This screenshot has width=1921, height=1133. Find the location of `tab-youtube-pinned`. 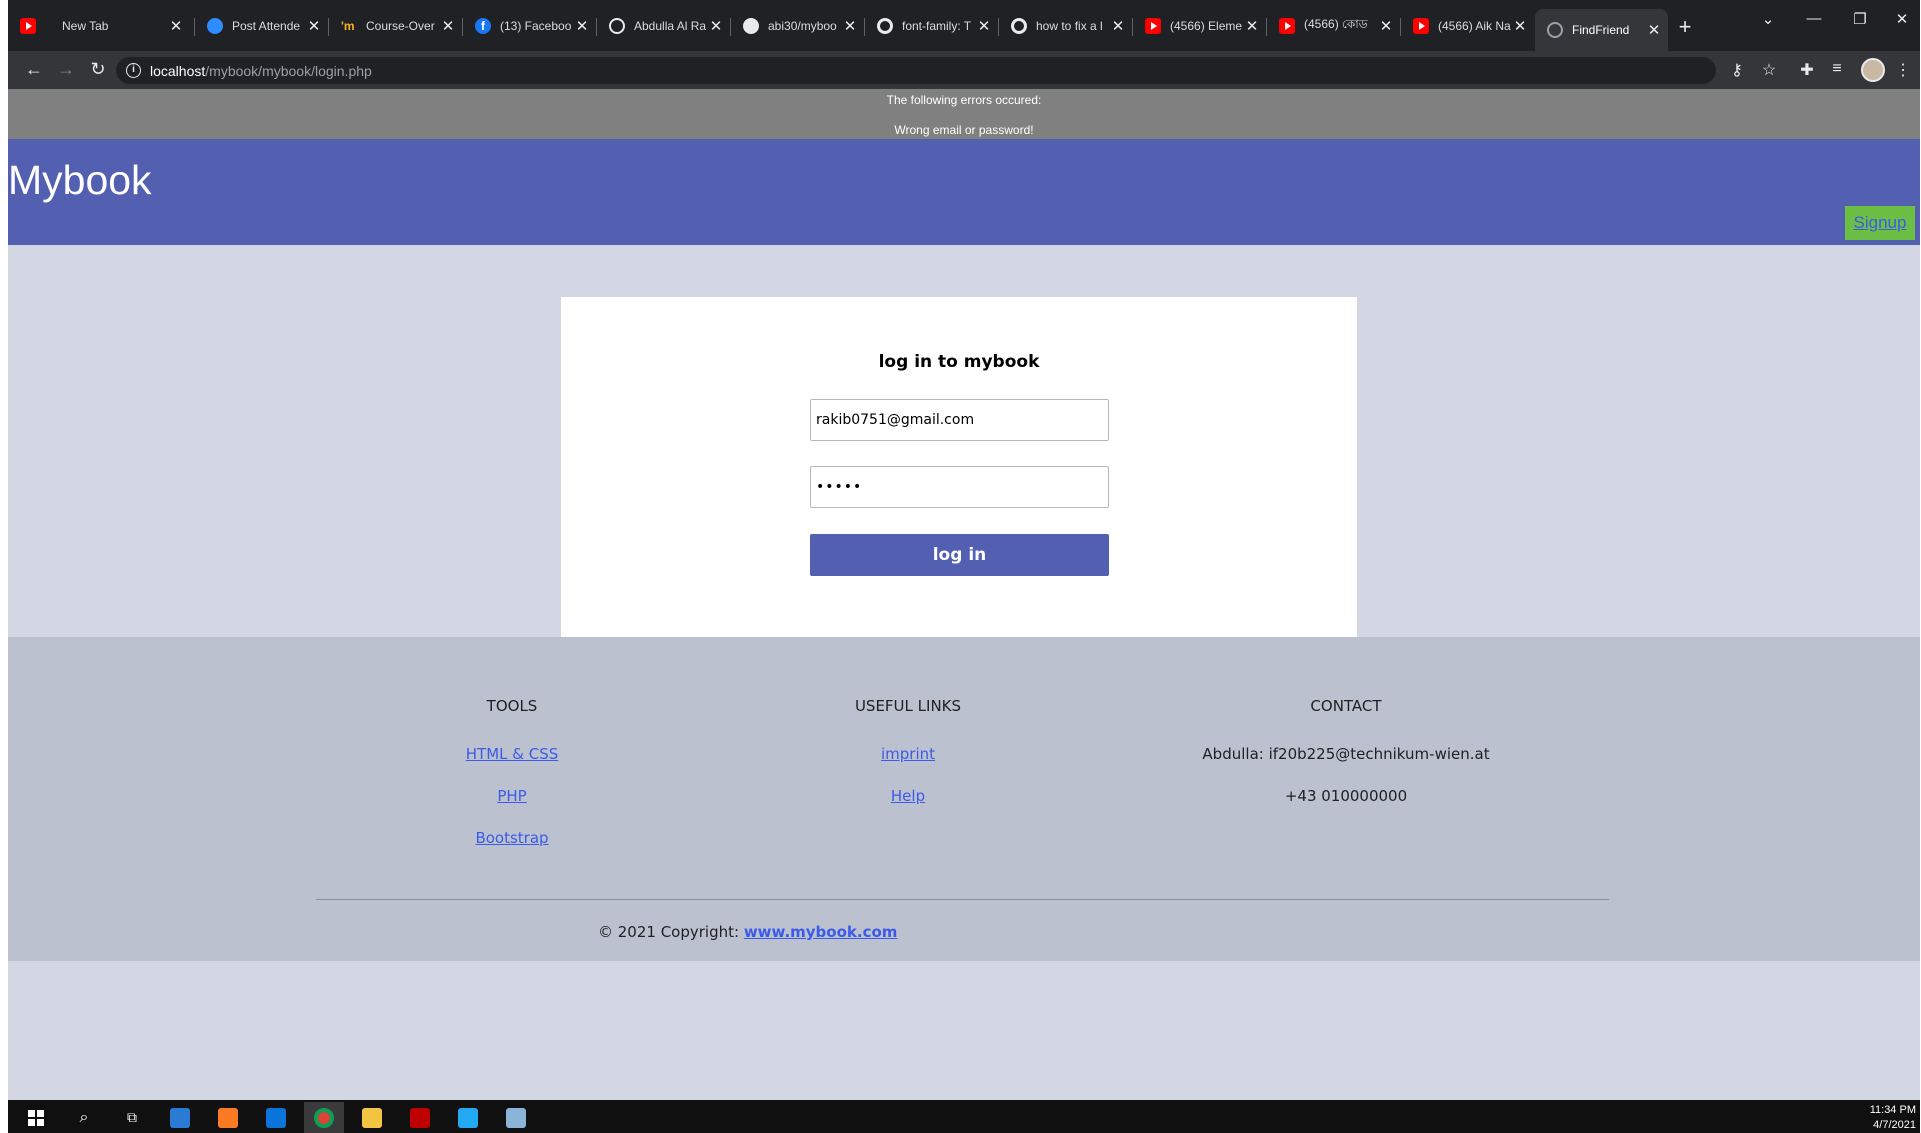

tab-youtube-pinned is located at coordinates (23, 26).